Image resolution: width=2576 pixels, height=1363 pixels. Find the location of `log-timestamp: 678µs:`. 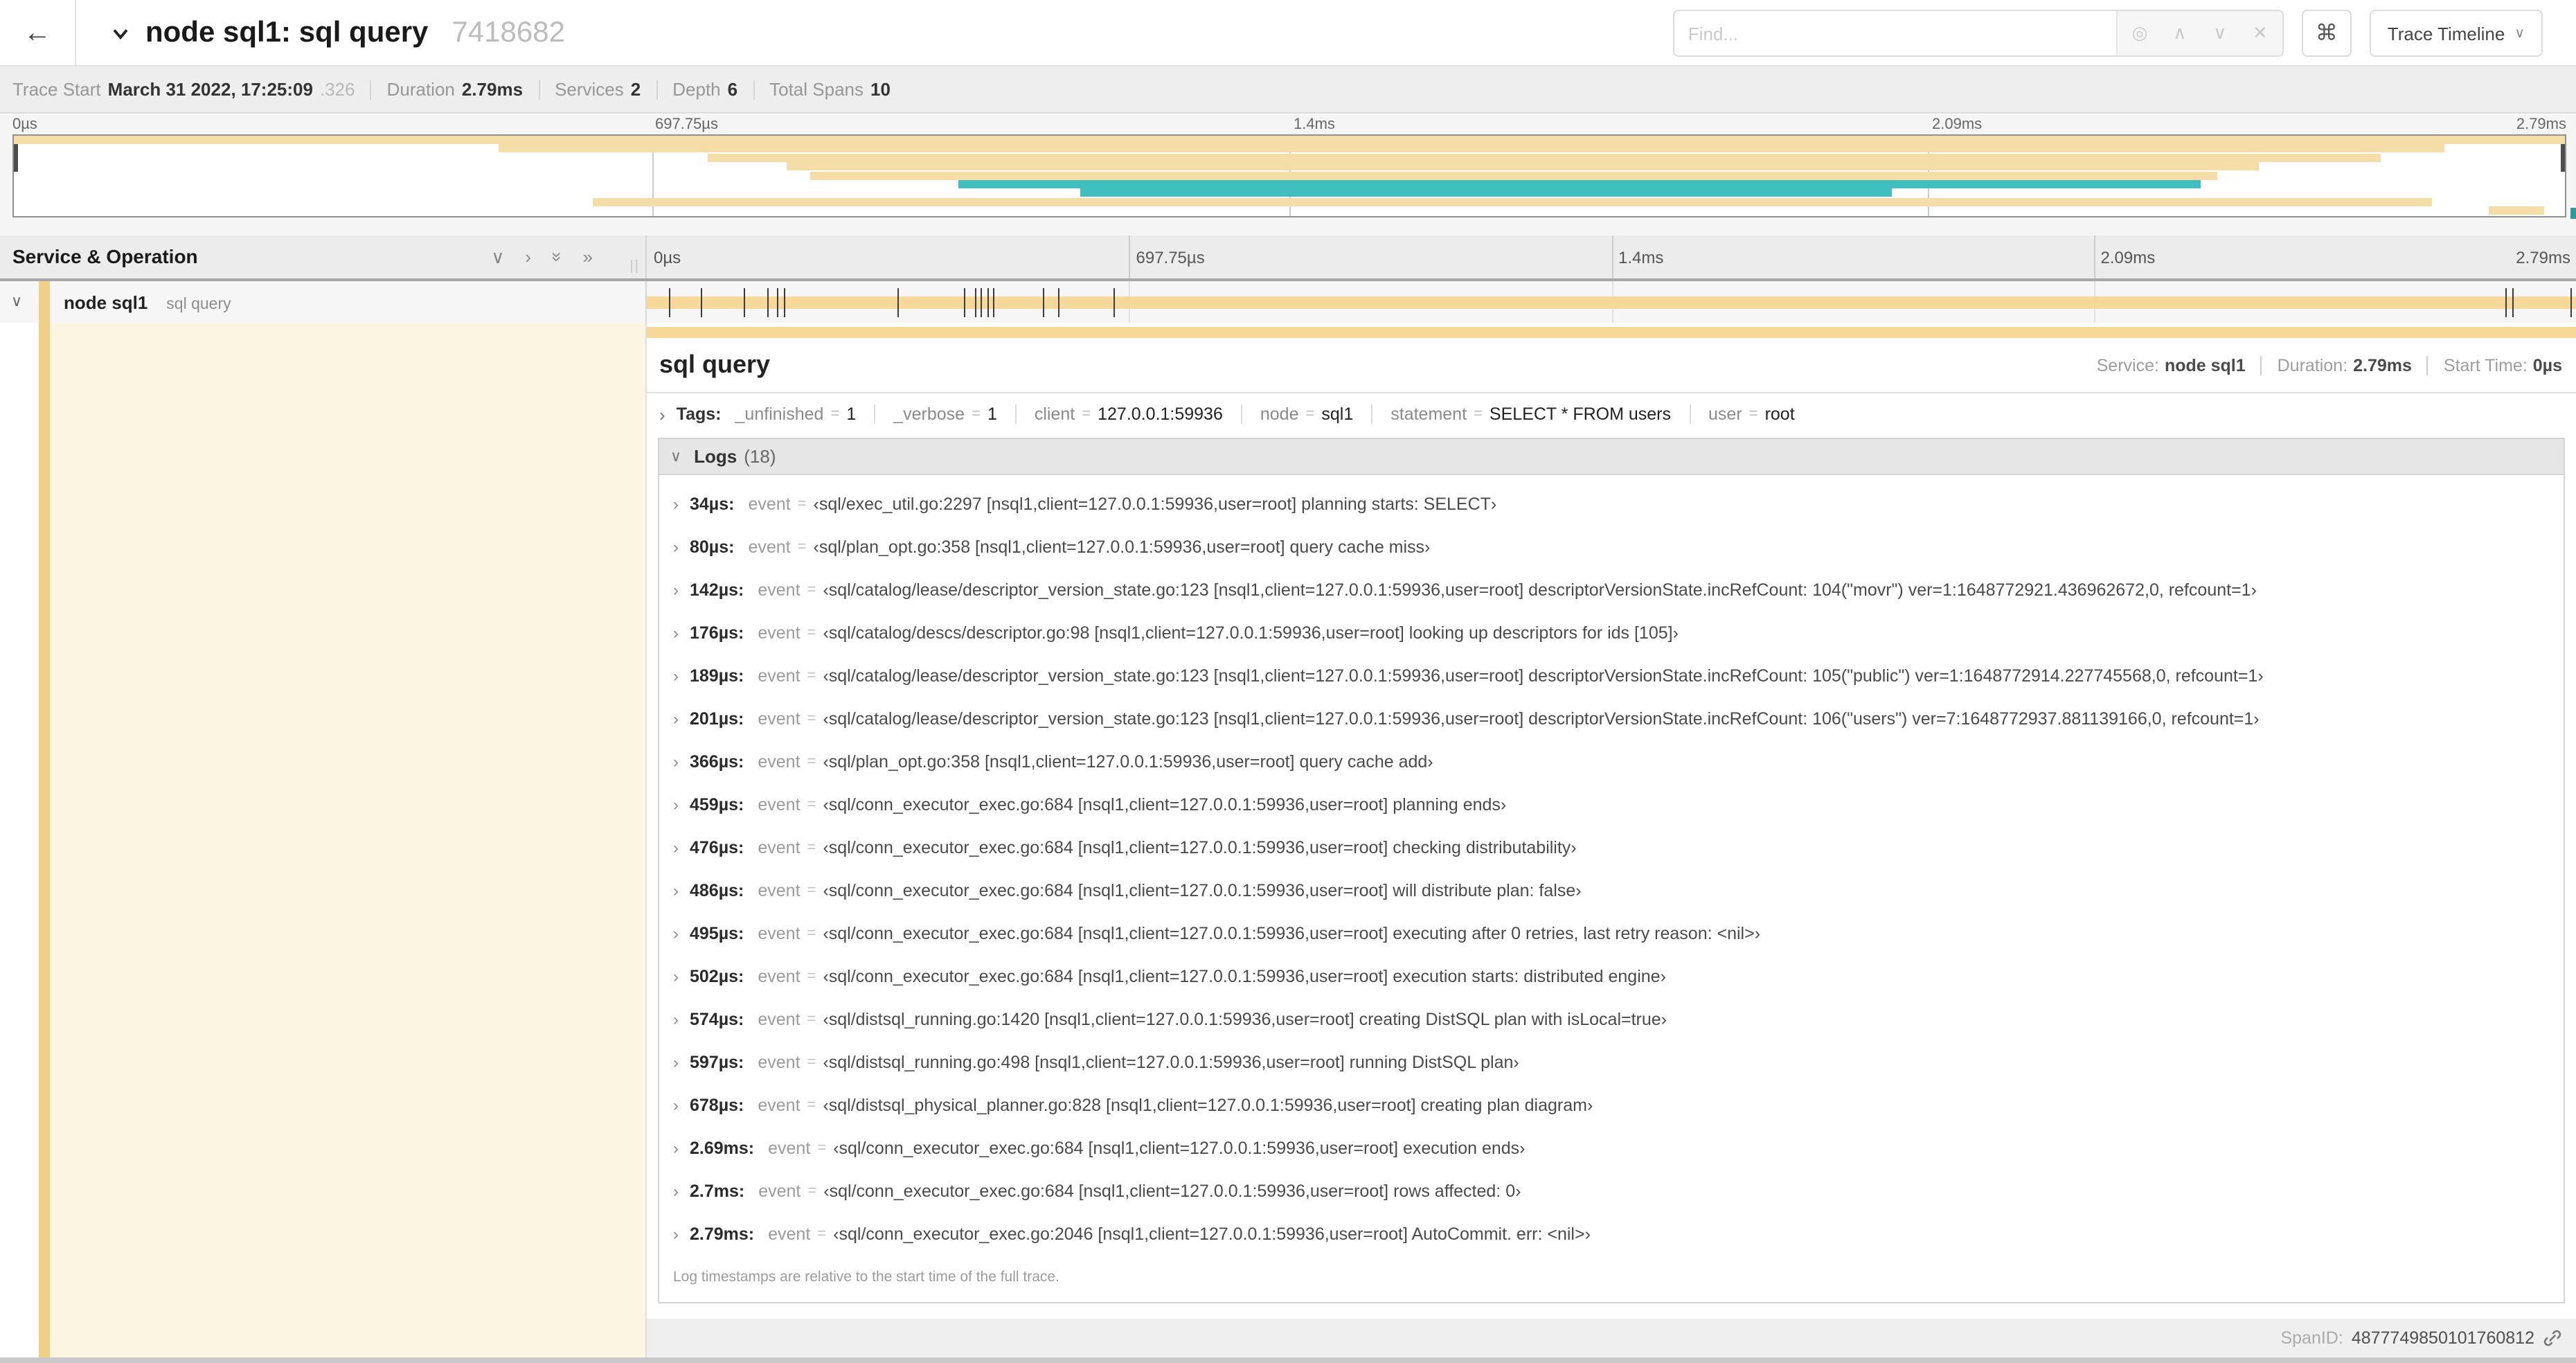

log-timestamp: 678µs: is located at coordinates (717, 1104).